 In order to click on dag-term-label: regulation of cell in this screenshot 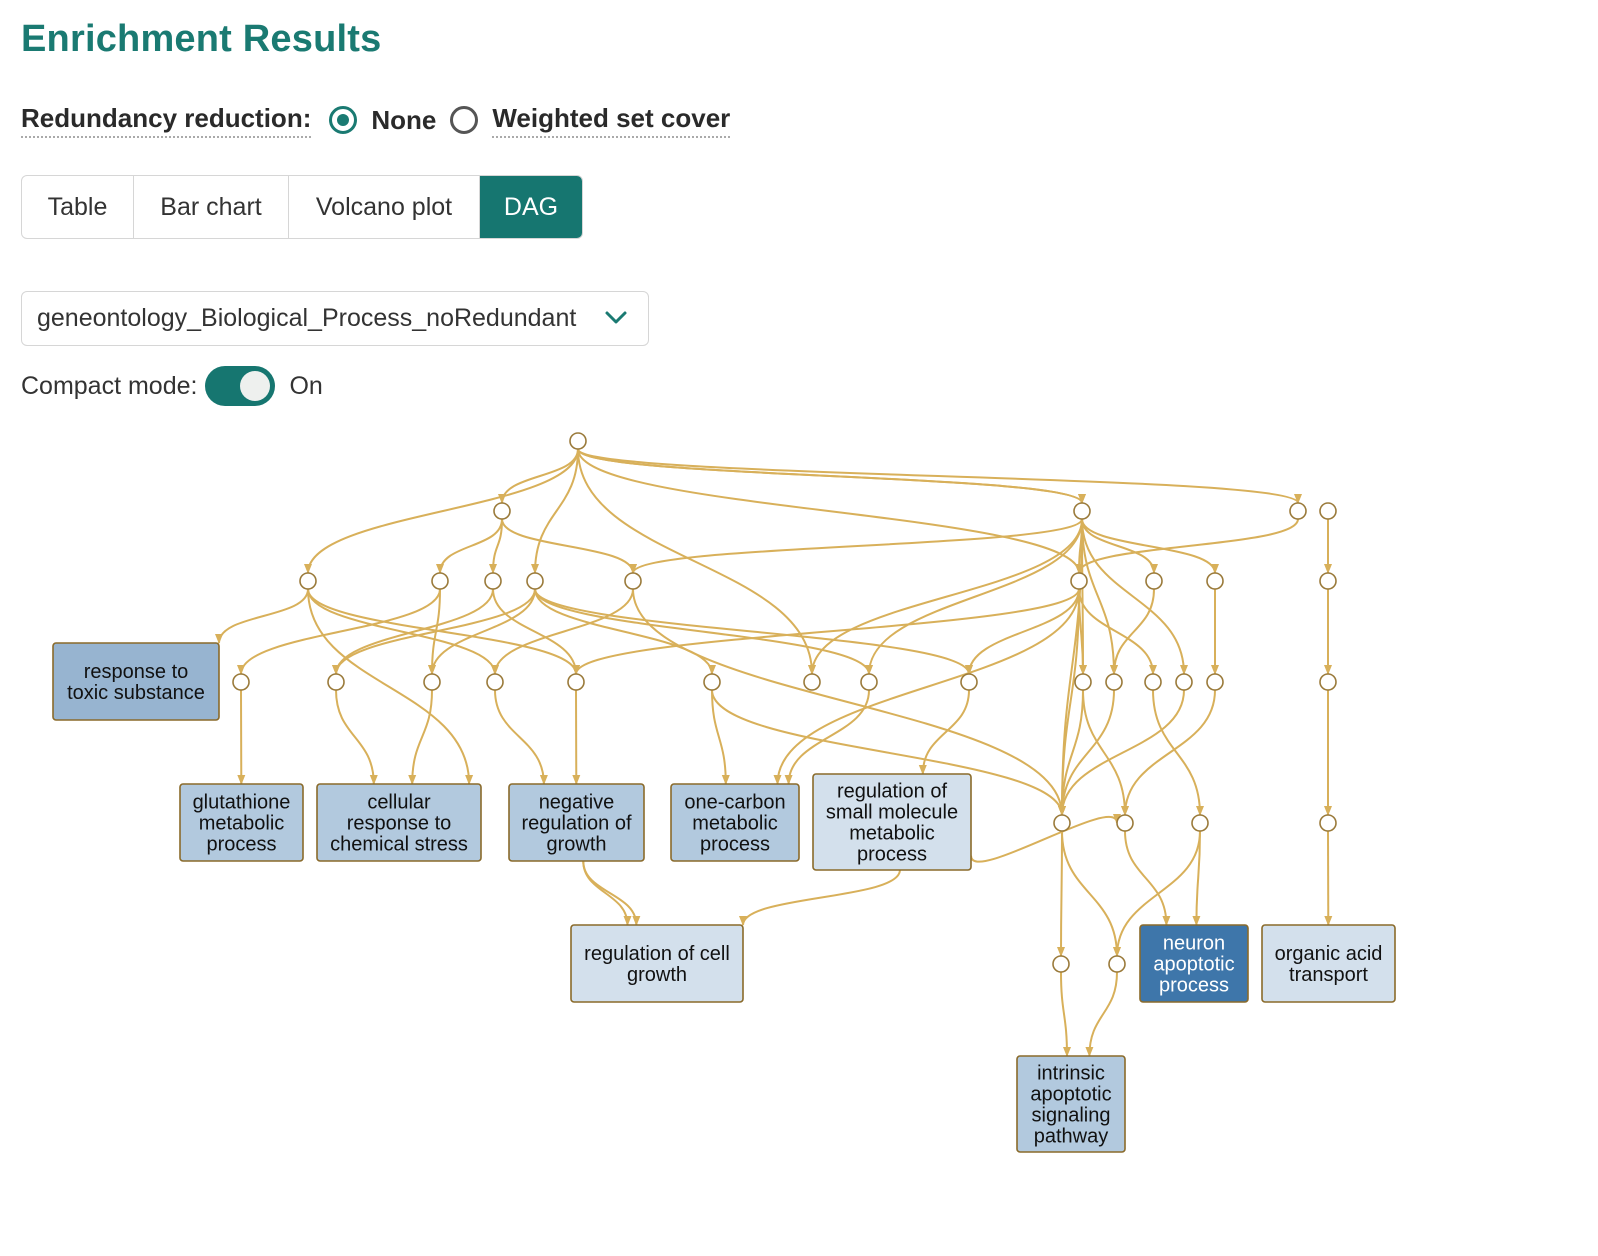, I will do `click(657, 954)`.